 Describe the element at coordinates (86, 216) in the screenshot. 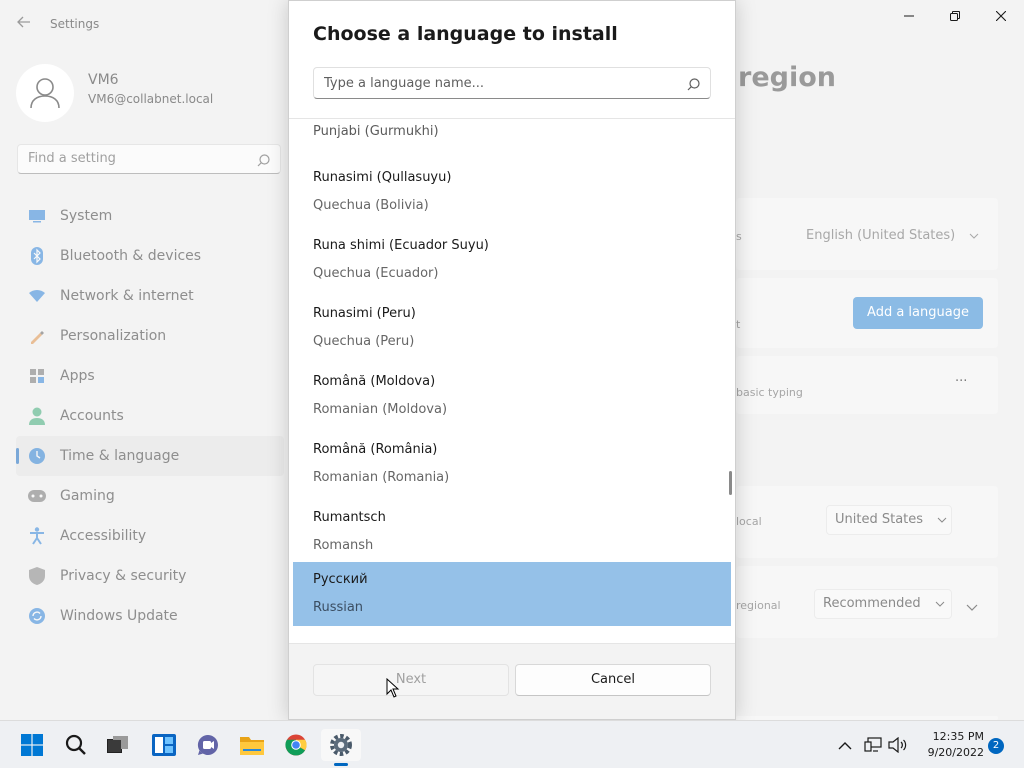

I see `sidebar-item-label: System` at that location.